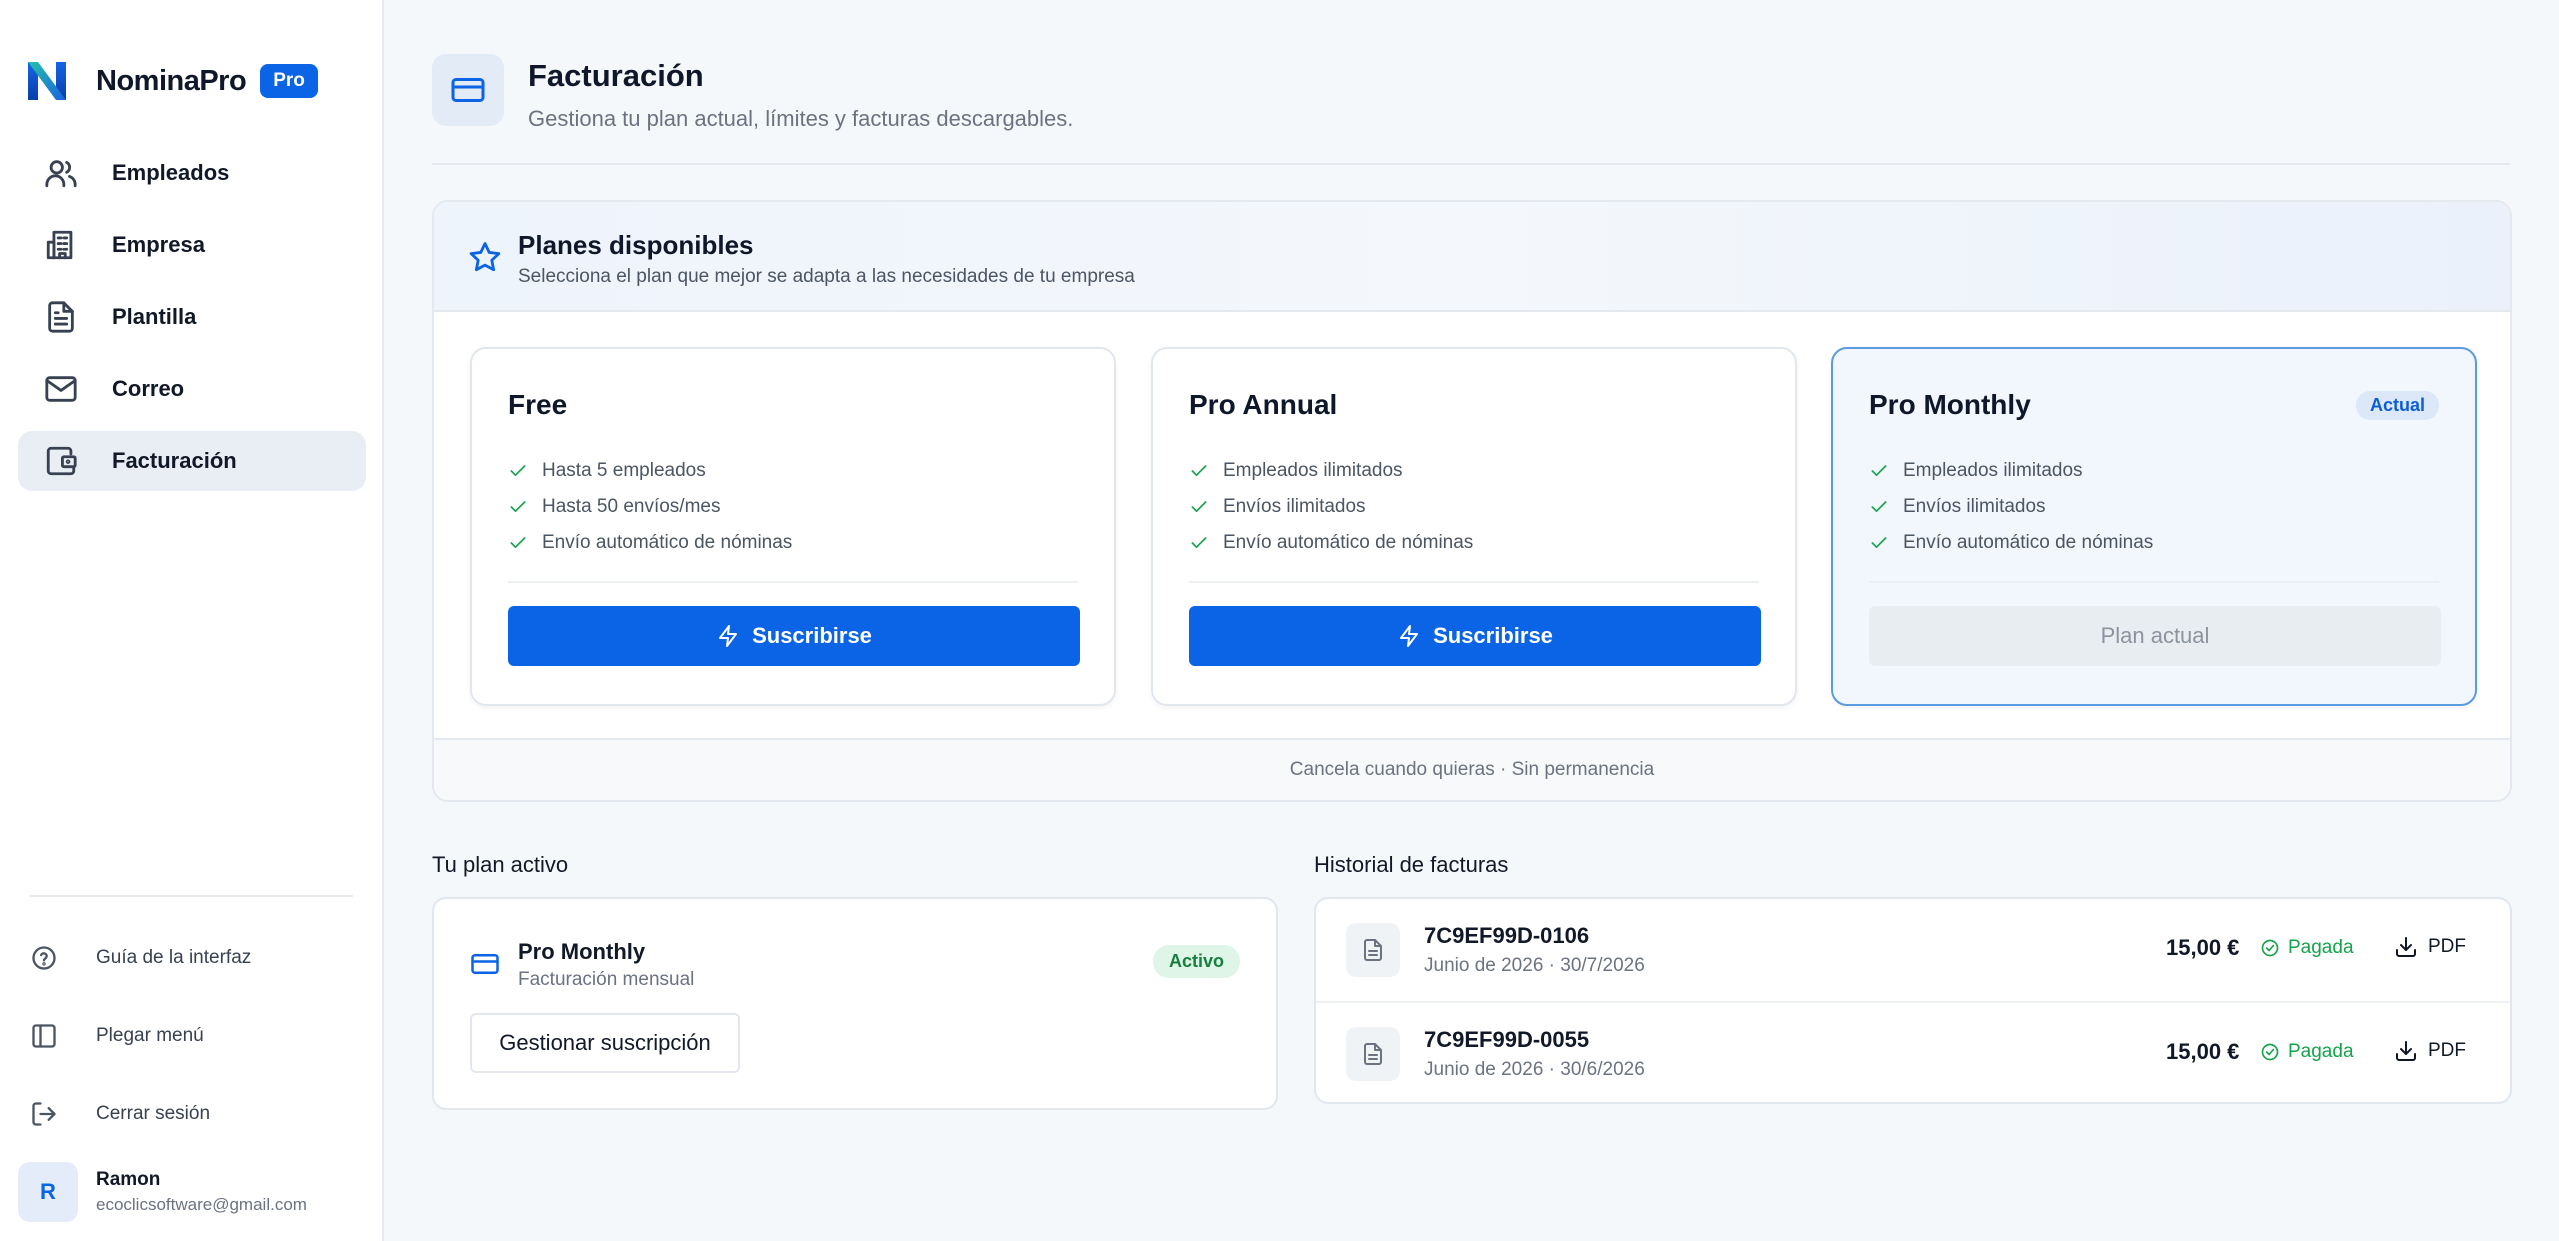 Image resolution: width=2559 pixels, height=1241 pixels. I want to click on active-plan-title: Tu plan activo, so click(500, 864).